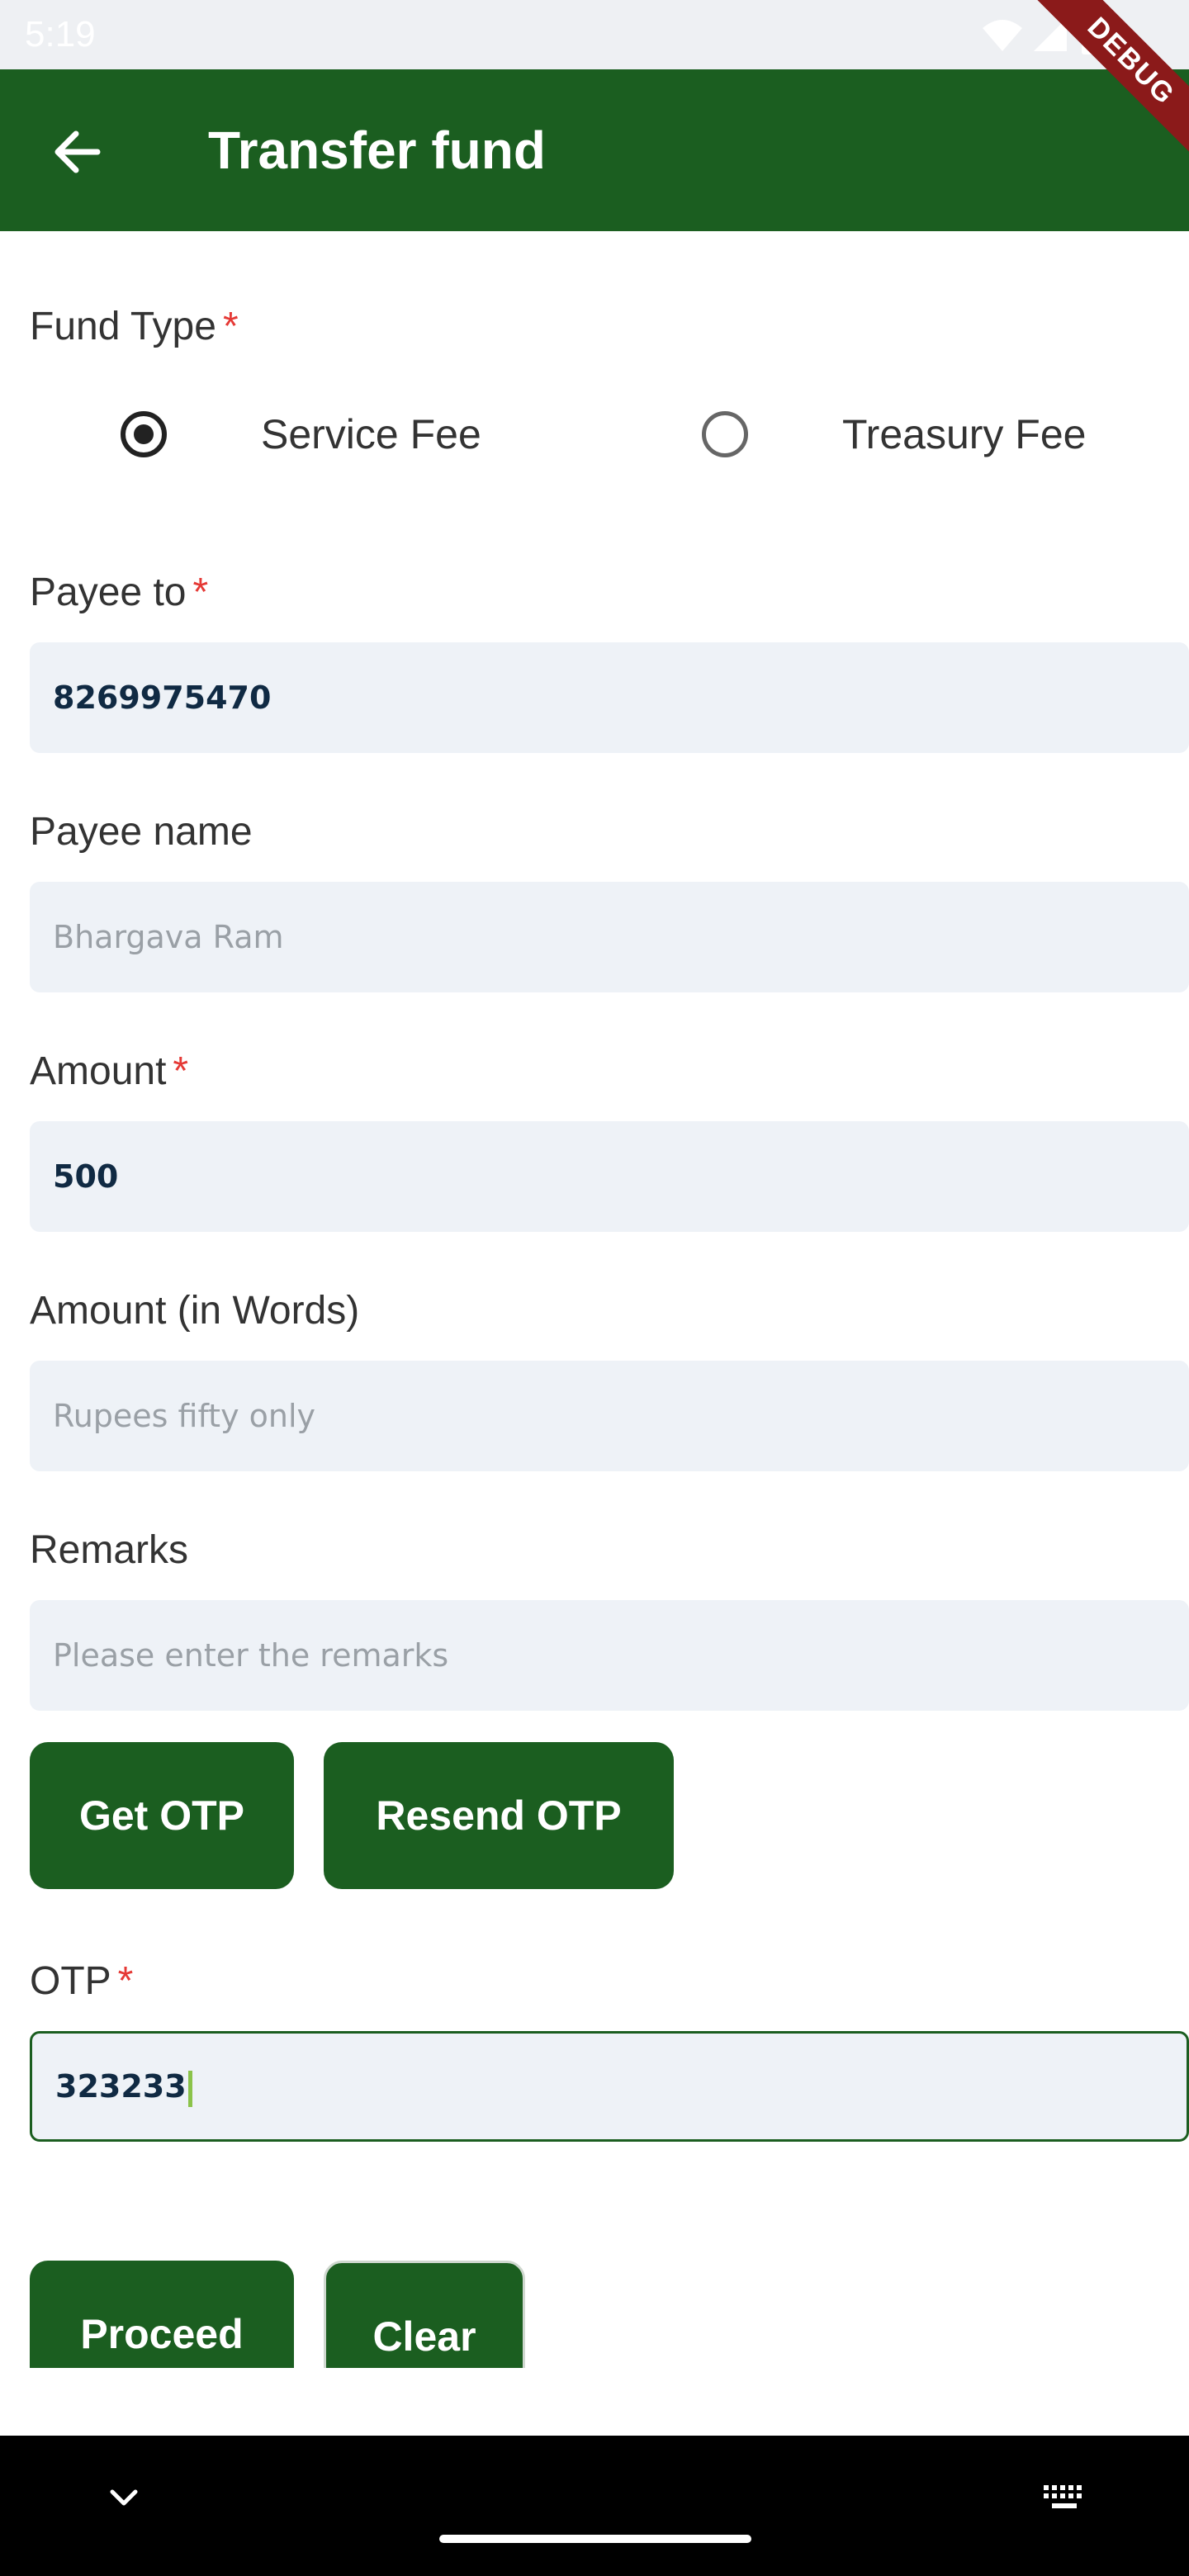 This screenshot has height=2576, width=1189. What do you see at coordinates (371, 434) in the screenshot?
I see `radio-service-fee-label: Service Fee` at bounding box center [371, 434].